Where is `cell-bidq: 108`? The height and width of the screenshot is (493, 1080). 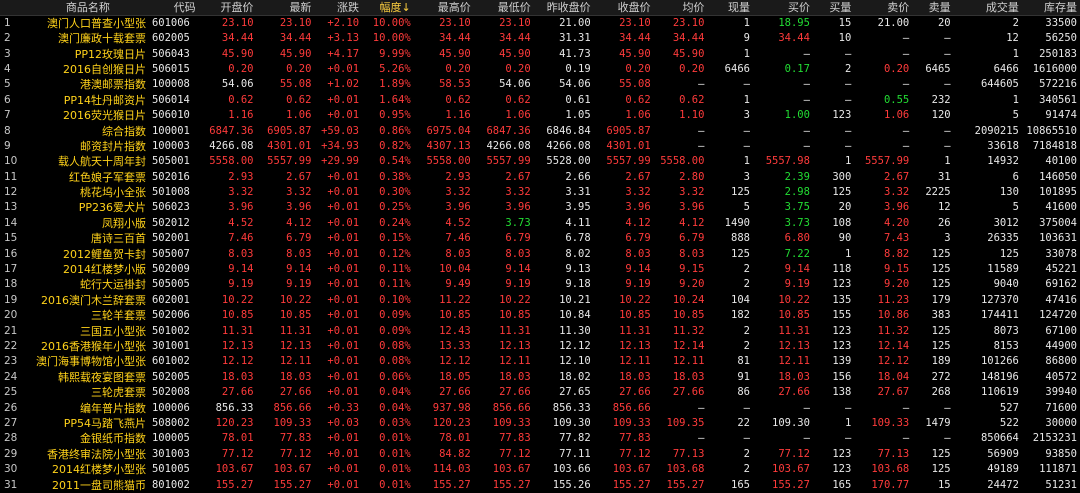 cell-bidq: 108 is located at coordinates (842, 222).